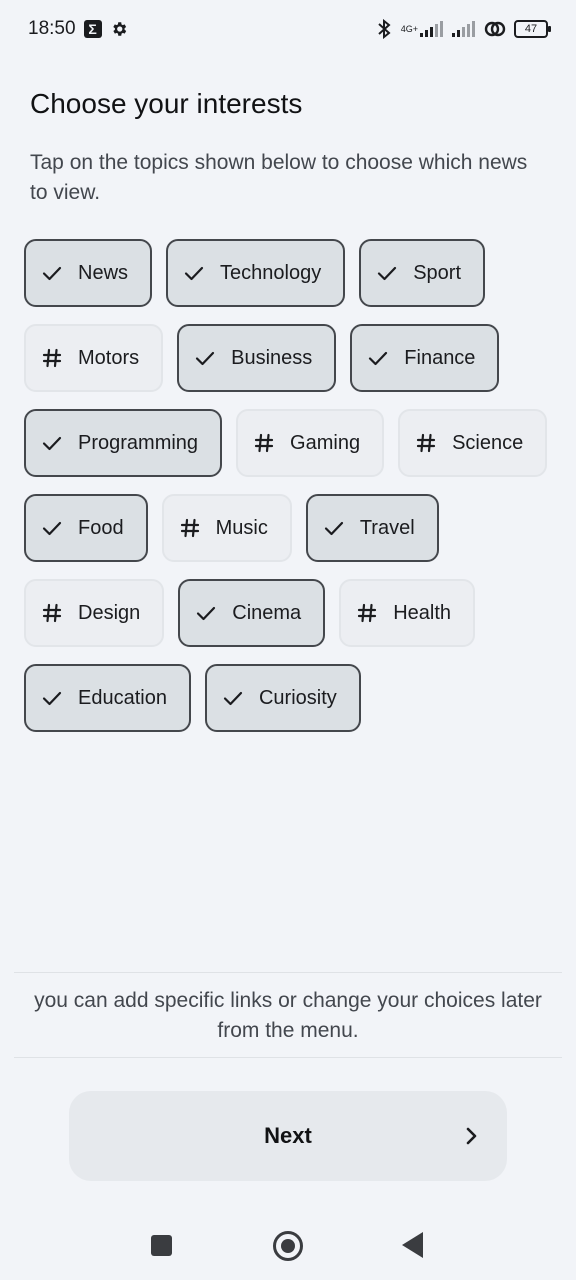 This screenshot has height=1280, width=576. What do you see at coordinates (422, 612) in the screenshot?
I see `topic-chip-label: Health` at bounding box center [422, 612].